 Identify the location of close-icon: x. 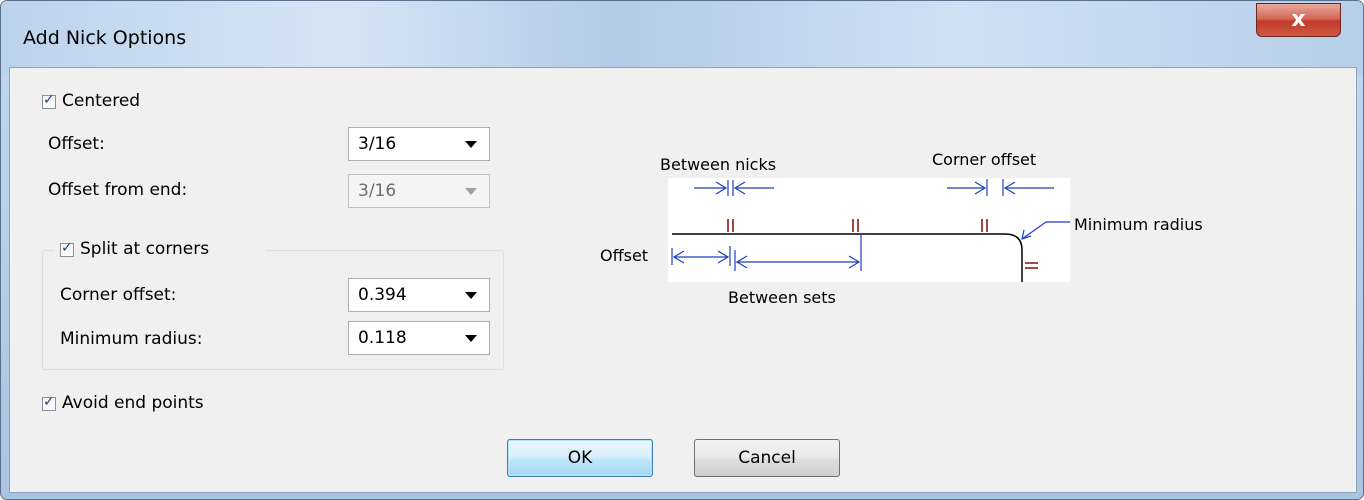
(1298, 19).